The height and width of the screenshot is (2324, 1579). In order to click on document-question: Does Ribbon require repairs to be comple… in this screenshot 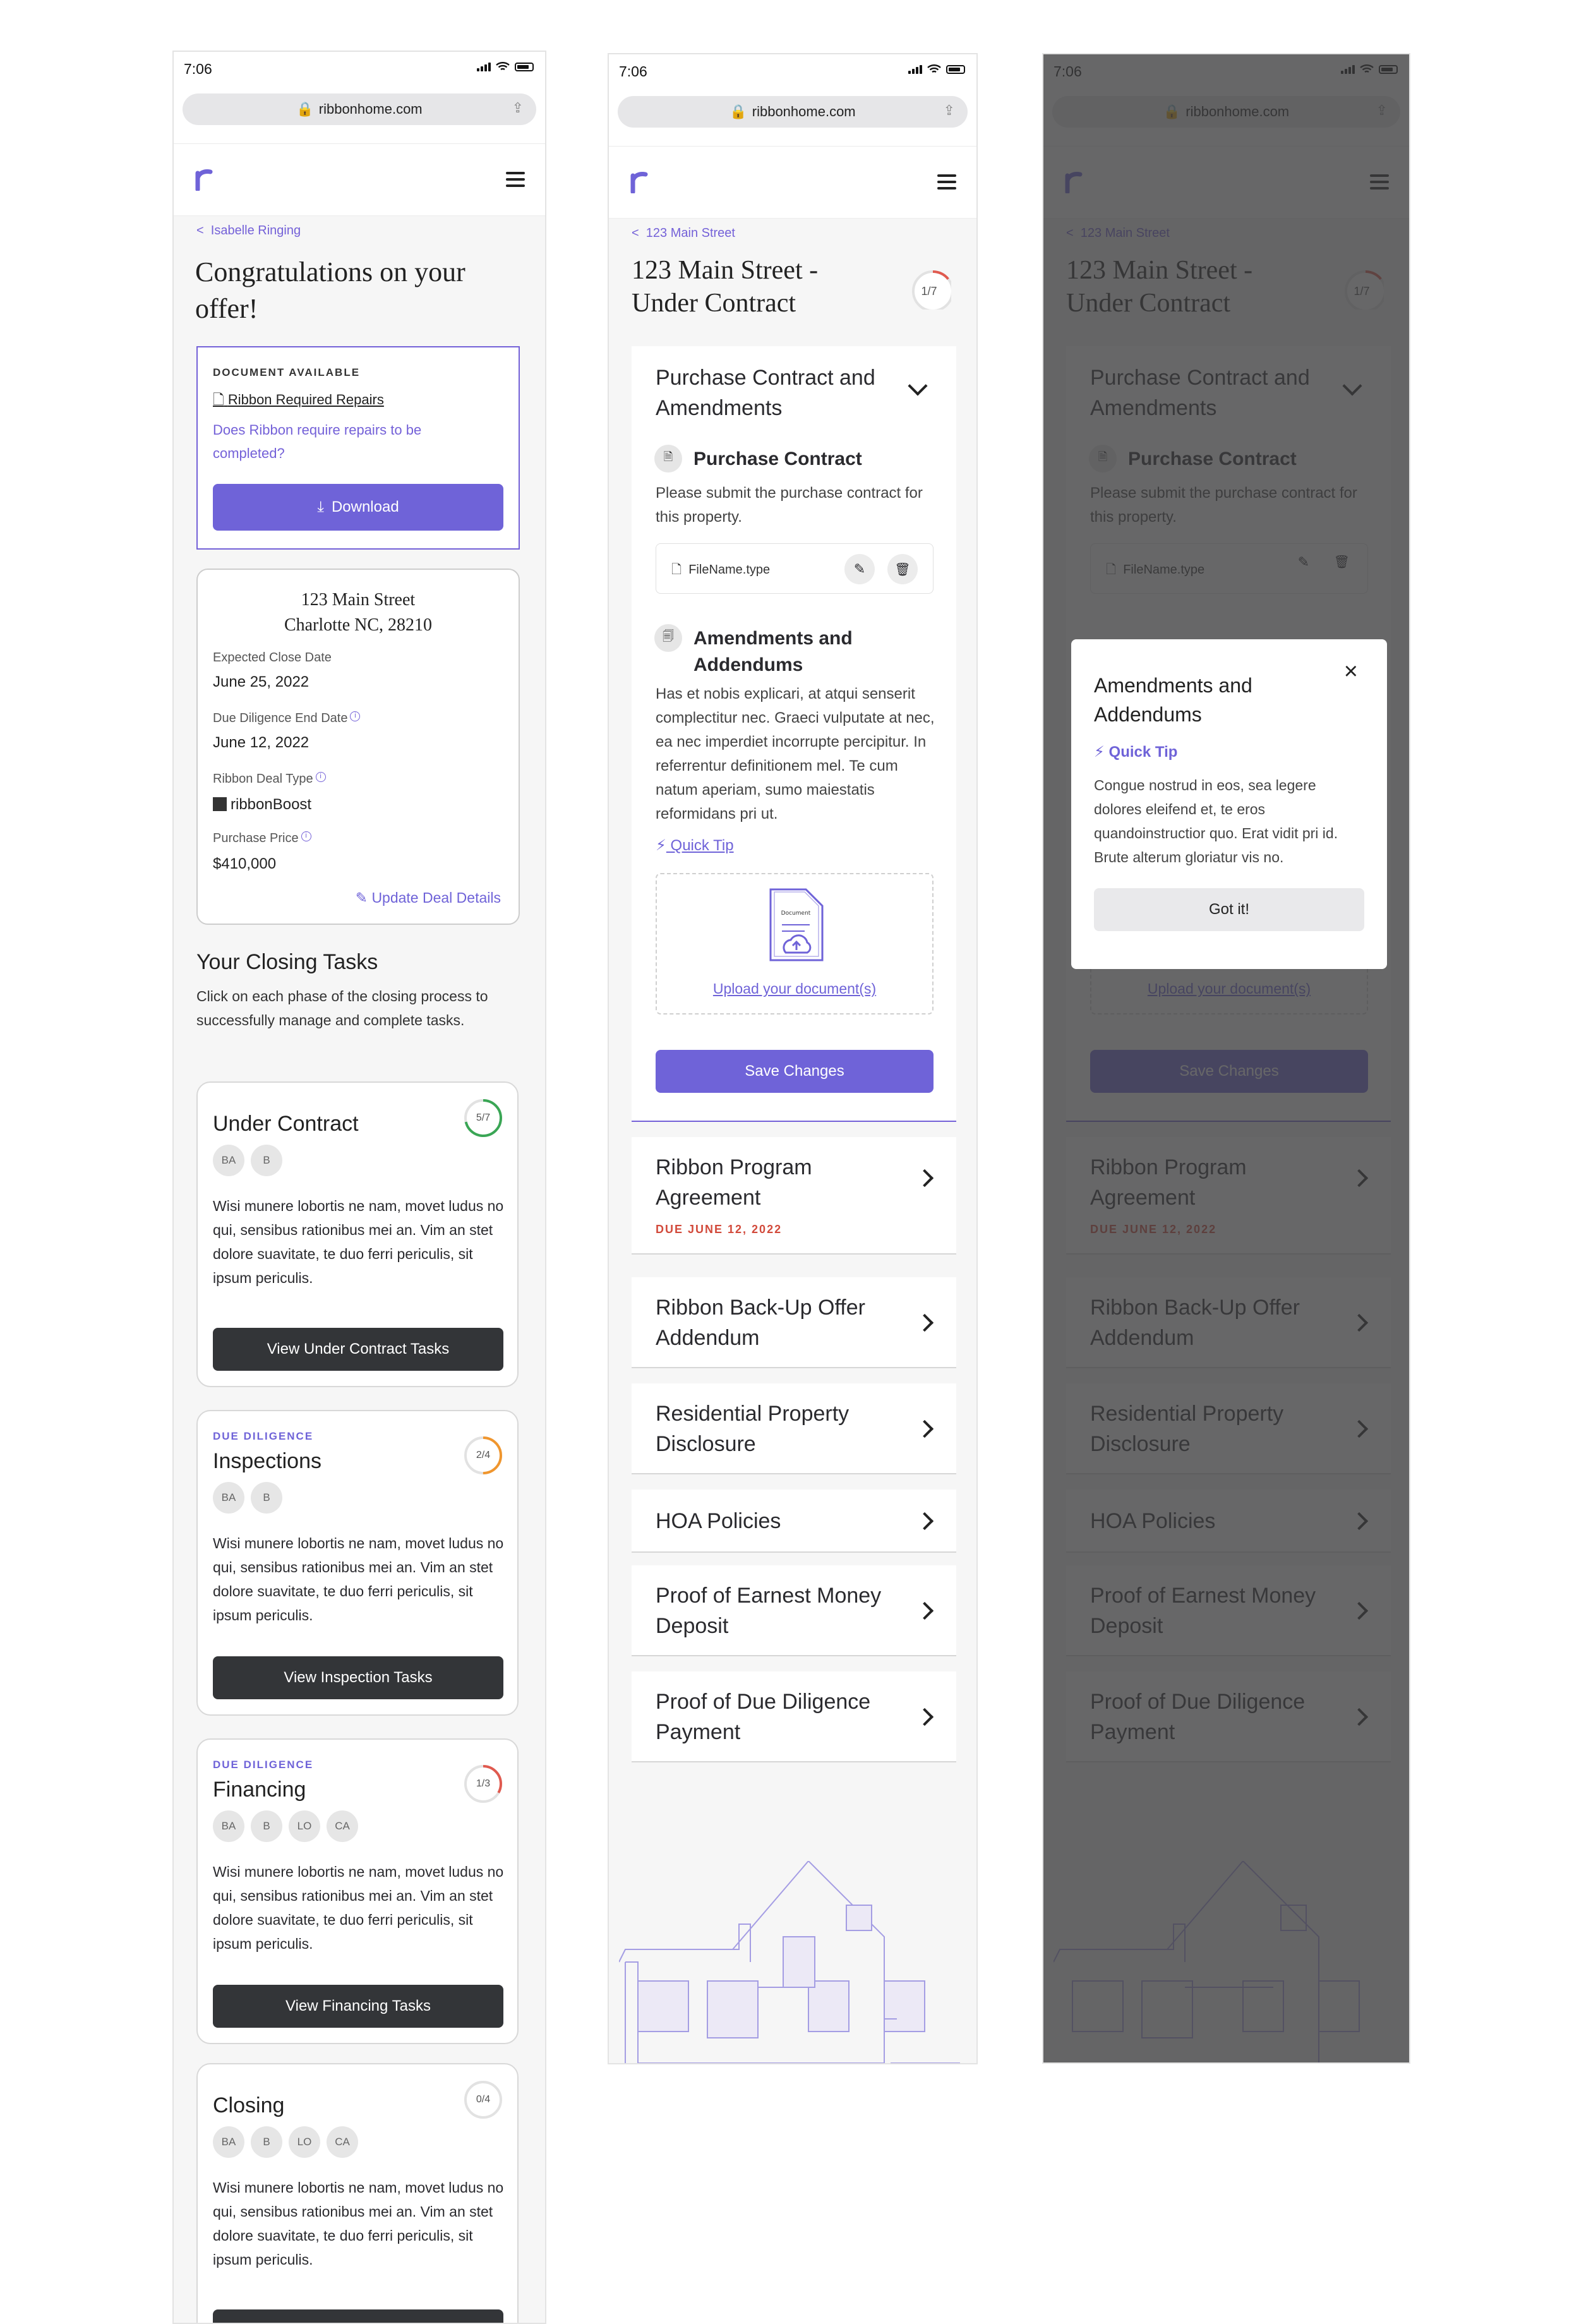, I will do `click(352, 441)`.